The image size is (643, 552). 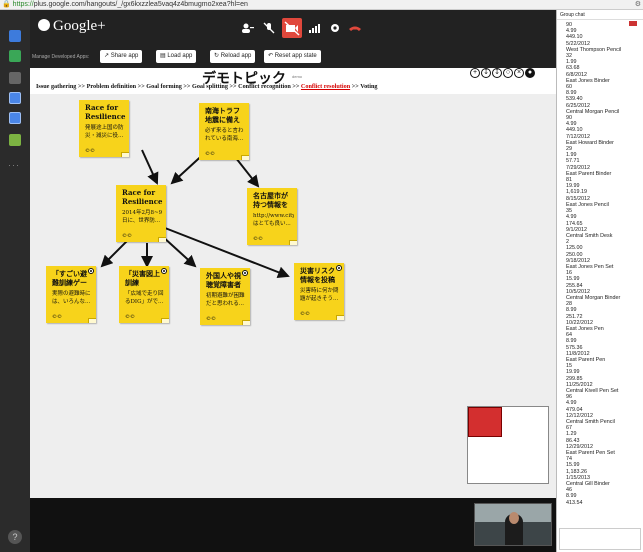 I want to click on view-icon: ○, so click(x=508, y=73).